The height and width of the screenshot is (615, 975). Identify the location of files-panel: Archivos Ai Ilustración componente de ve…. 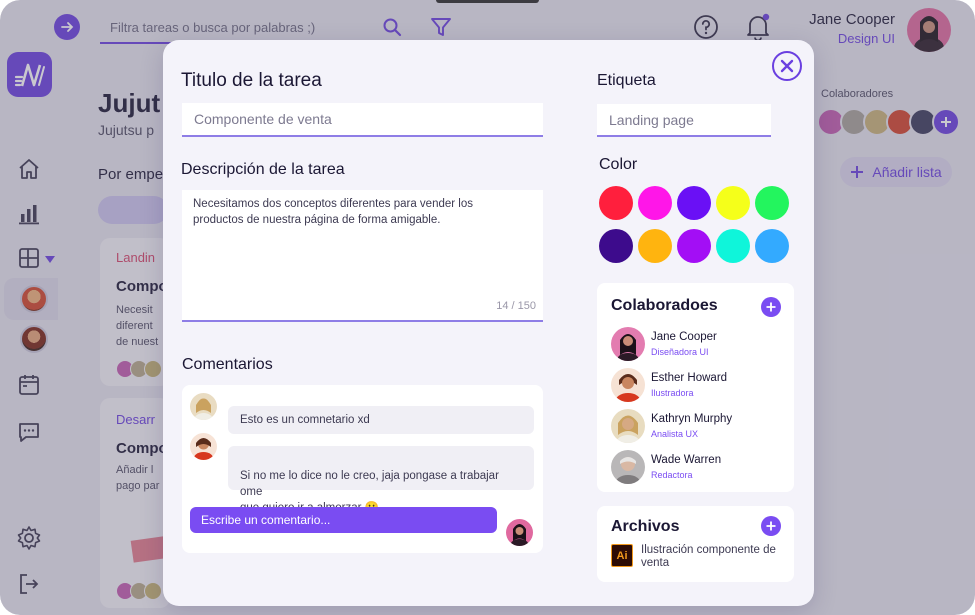
(695, 544).